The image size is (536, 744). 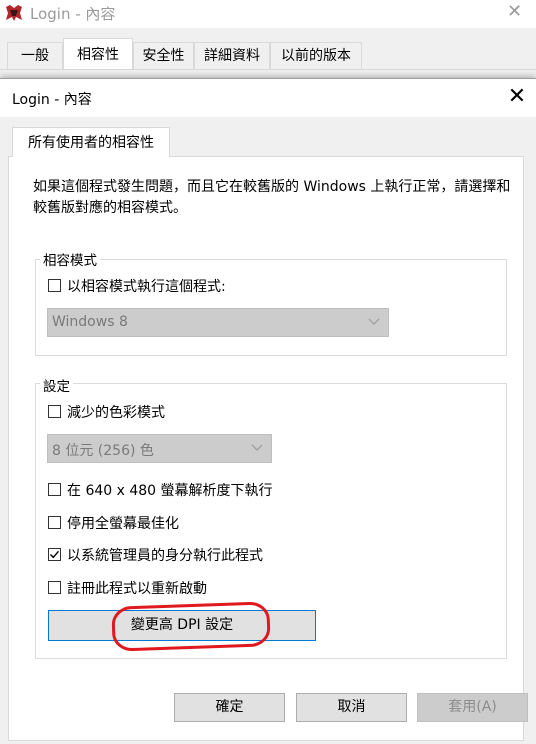 What do you see at coordinates (35, 55) in the screenshot?
I see `tab-general: 一般` at bounding box center [35, 55].